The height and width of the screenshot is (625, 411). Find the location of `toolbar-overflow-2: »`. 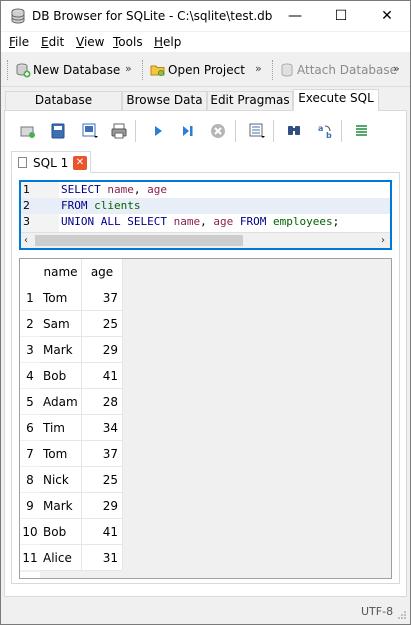

toolbar-overflow-2: » is located at coordinates (258, 68).